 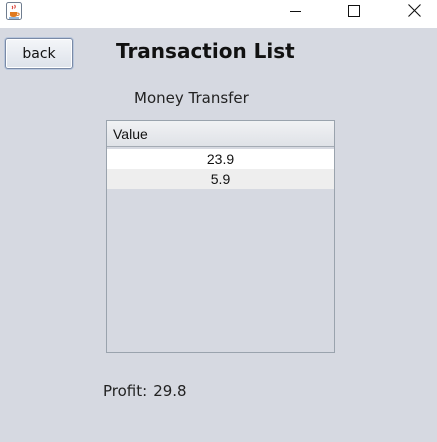 What do you see at coordinates (39, 53) in the screenshot?
I see `back-button: back` at bounding box center [39, 53].